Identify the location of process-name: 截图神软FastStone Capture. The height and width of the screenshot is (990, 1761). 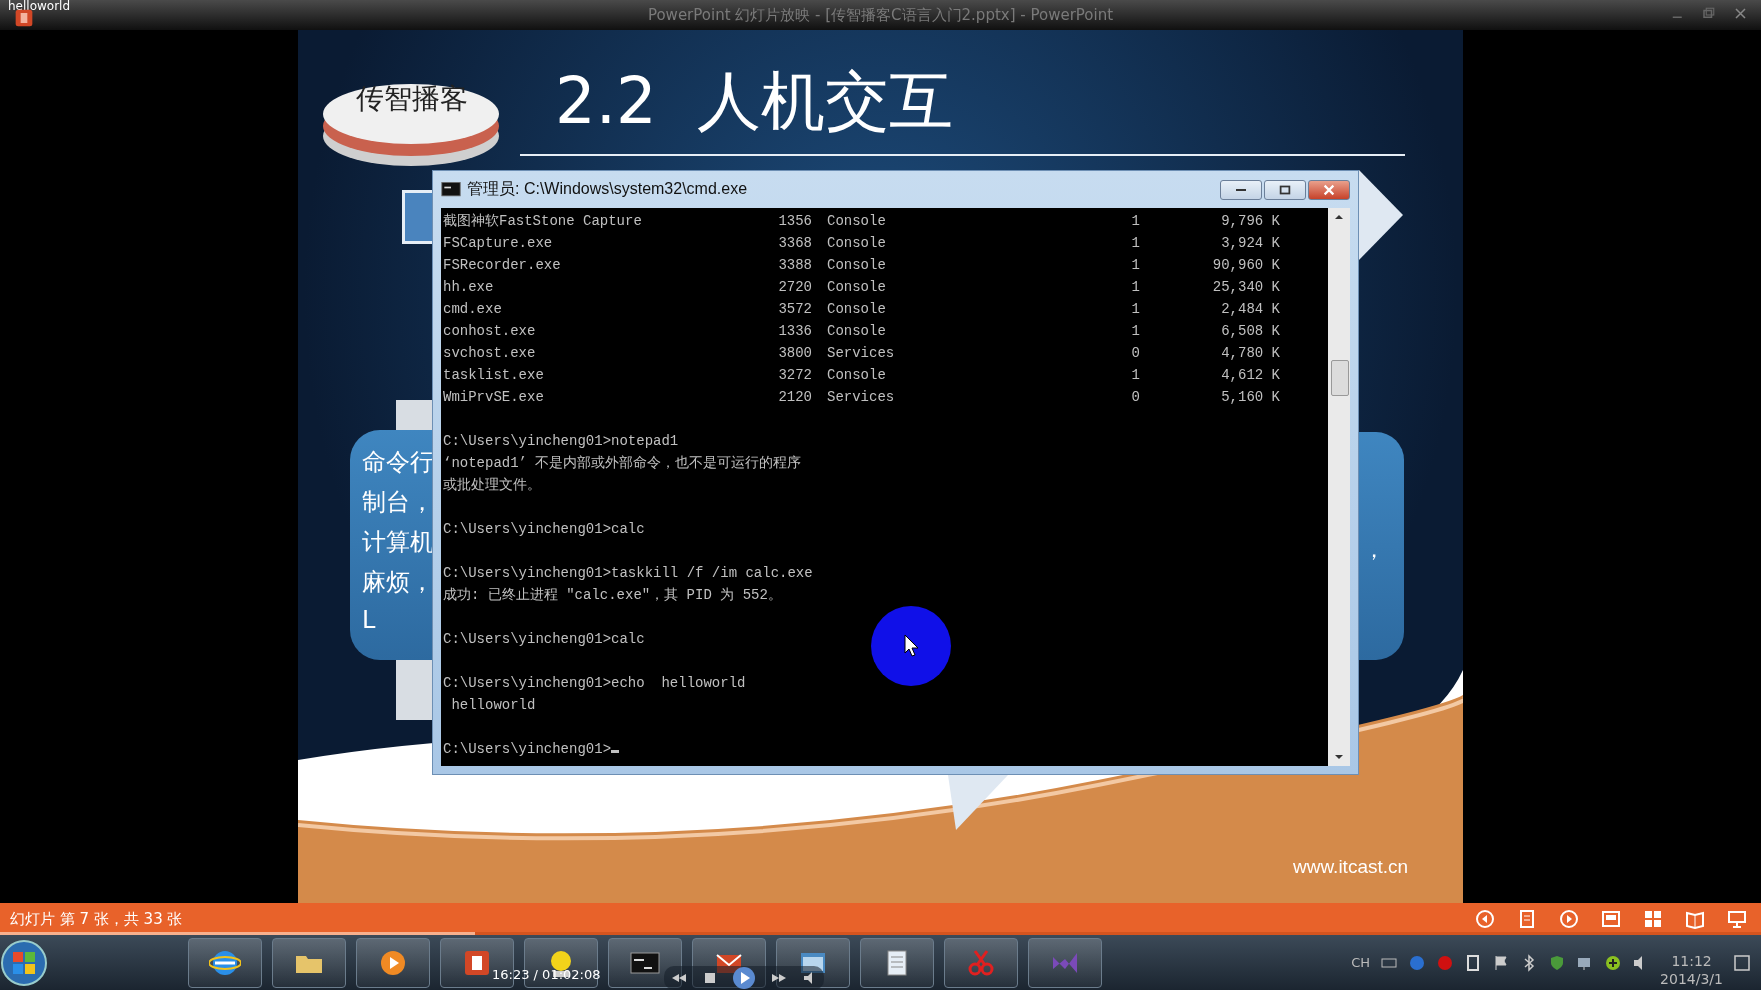
(543, 221).